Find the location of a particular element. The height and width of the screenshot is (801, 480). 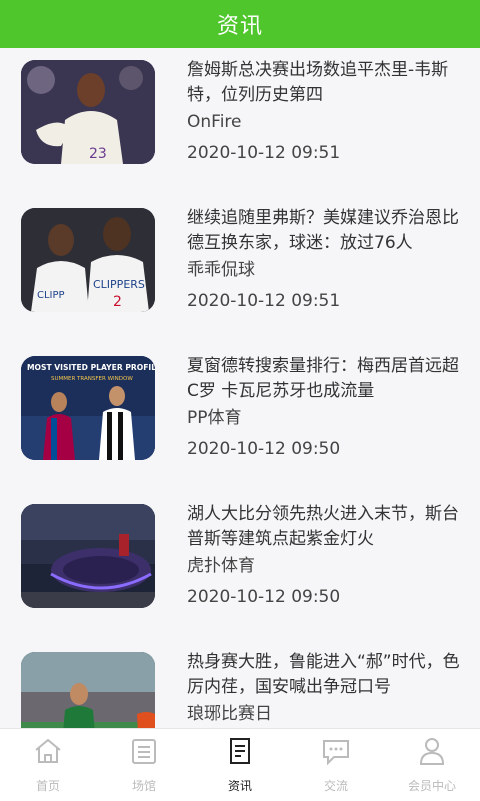

arena-night-photo is located at coordinates (88, 556).